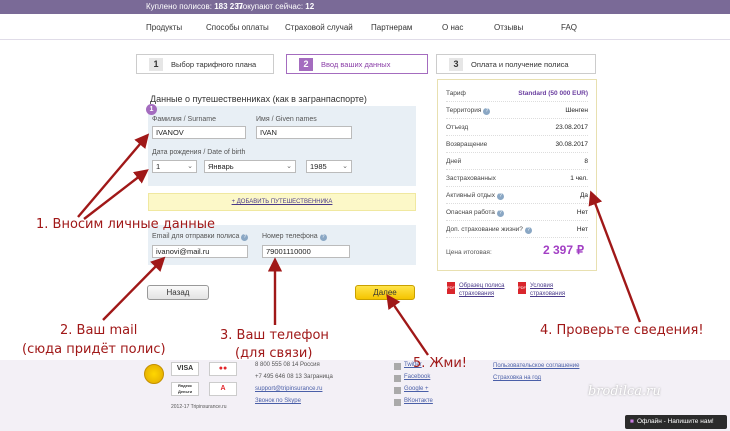 This screenshot has width=730, height=431. Describe the element at coordinates (274, 335) in the screenshot. I see `annotation-3-line1: 3. Ваш телефон` at that location.